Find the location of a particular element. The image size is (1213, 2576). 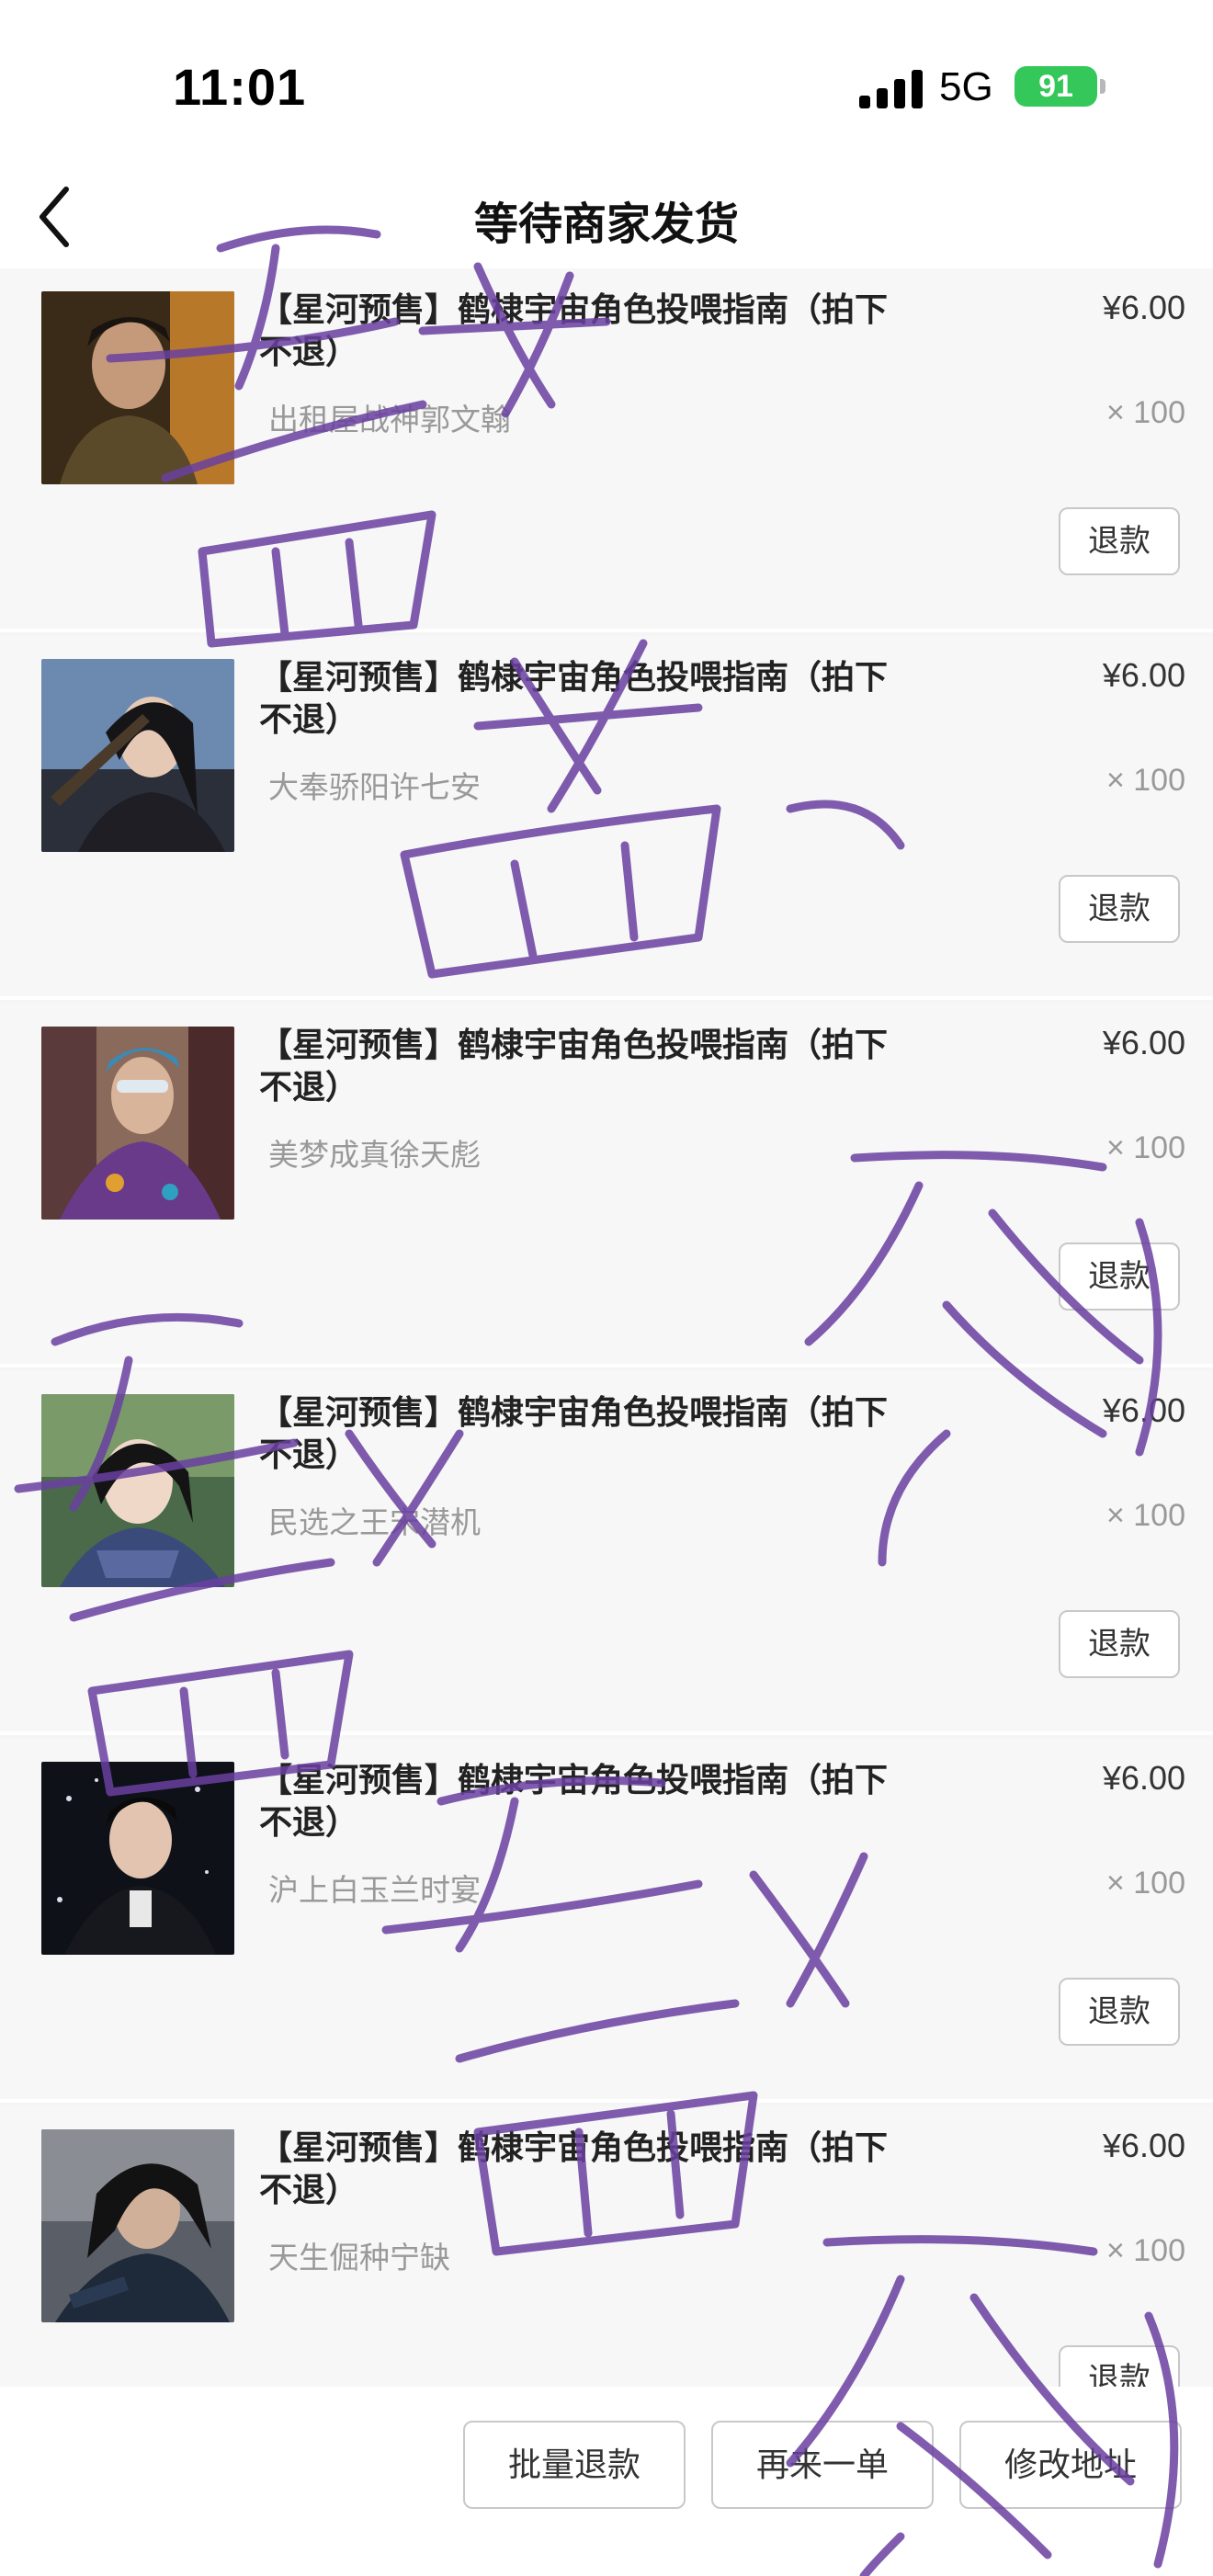

product-variant: 出租屋战神郭文翰 is located at coordinates (389, 420).